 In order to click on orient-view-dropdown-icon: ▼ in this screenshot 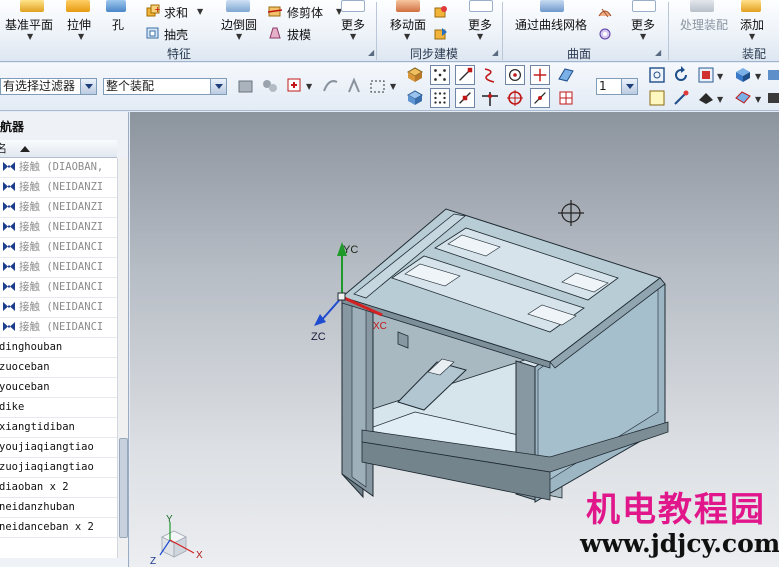, I will do `click(720, 76)`.